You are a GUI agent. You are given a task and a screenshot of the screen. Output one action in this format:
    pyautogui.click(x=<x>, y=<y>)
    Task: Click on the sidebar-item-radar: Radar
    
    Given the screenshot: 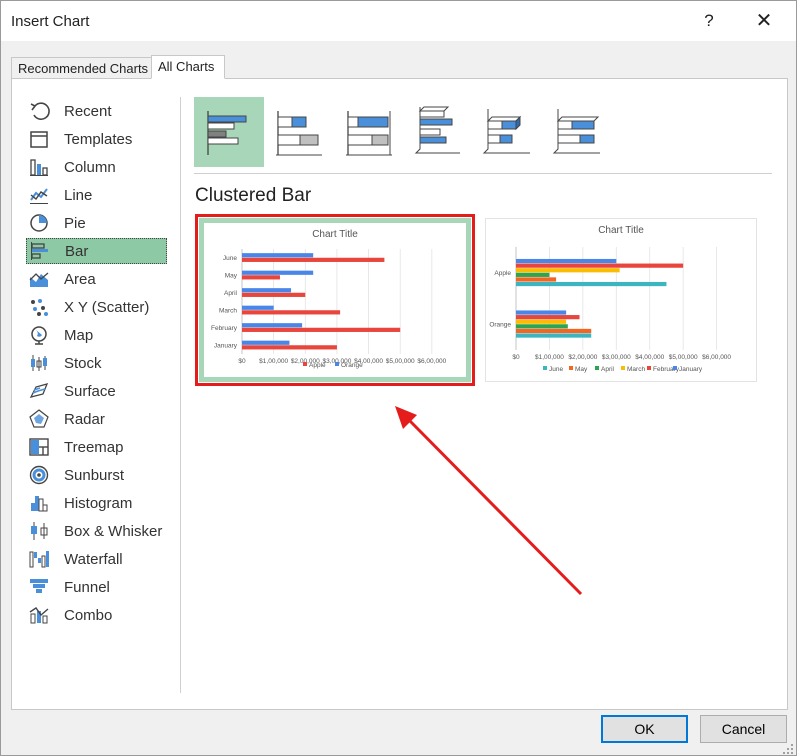 What is the action you would take?
    pyautogui.click(x=96, y=419)
    